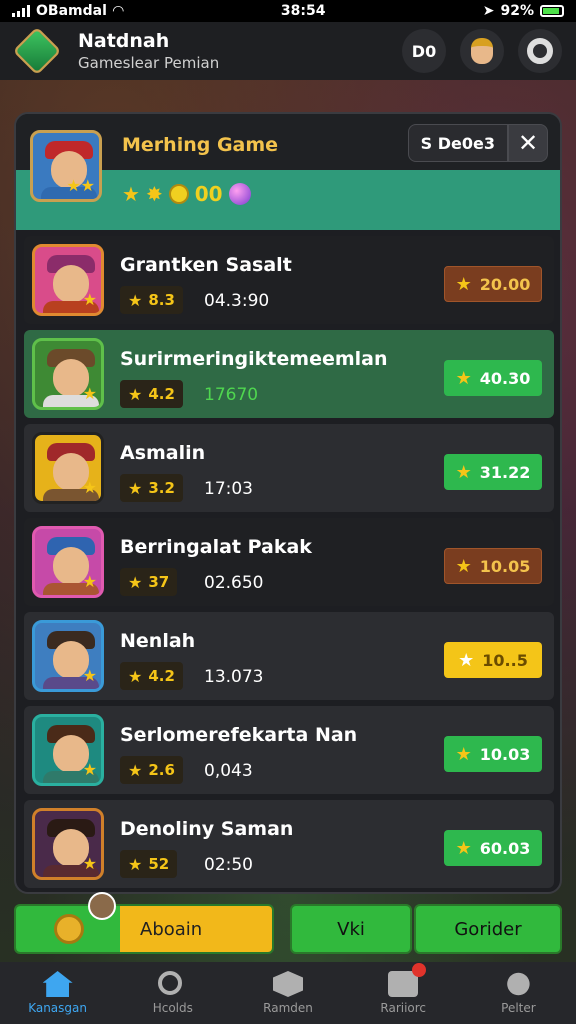 The width and height of the screenshot is (576, 1024). I want to click on gear-icon, so click(540, 51).